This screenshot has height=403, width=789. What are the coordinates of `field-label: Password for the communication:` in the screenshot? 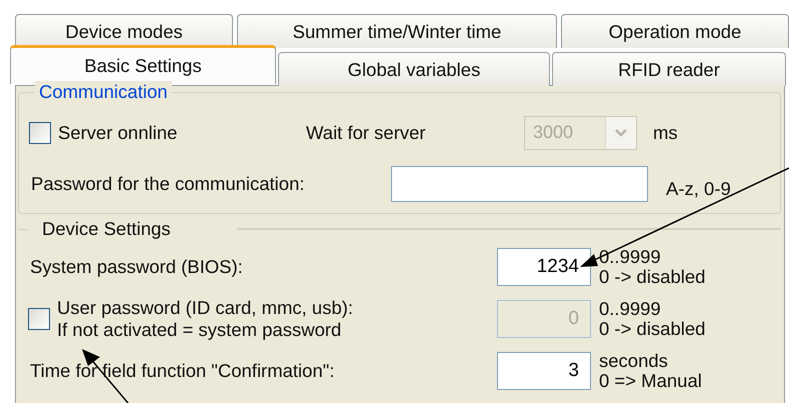 It's located at (168, 184).